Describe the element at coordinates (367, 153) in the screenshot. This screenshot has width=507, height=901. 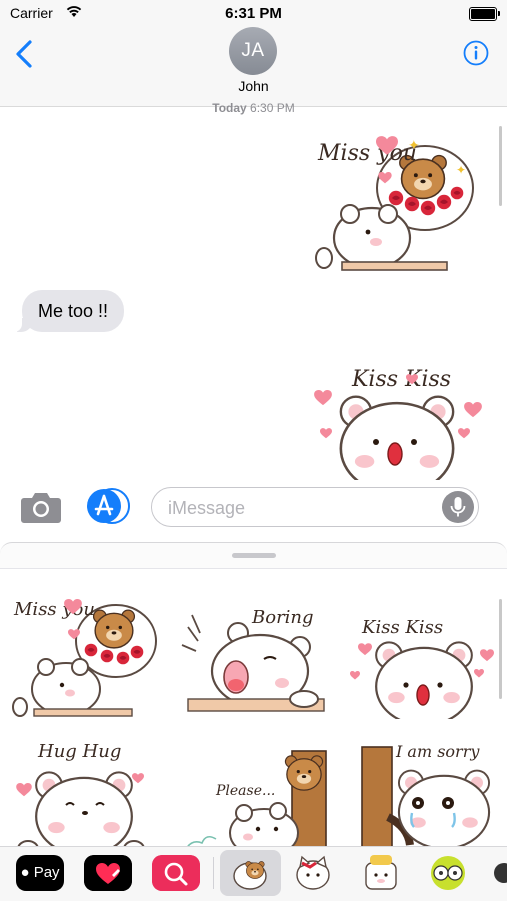
I see `sticker-text: Miss you` at that location.